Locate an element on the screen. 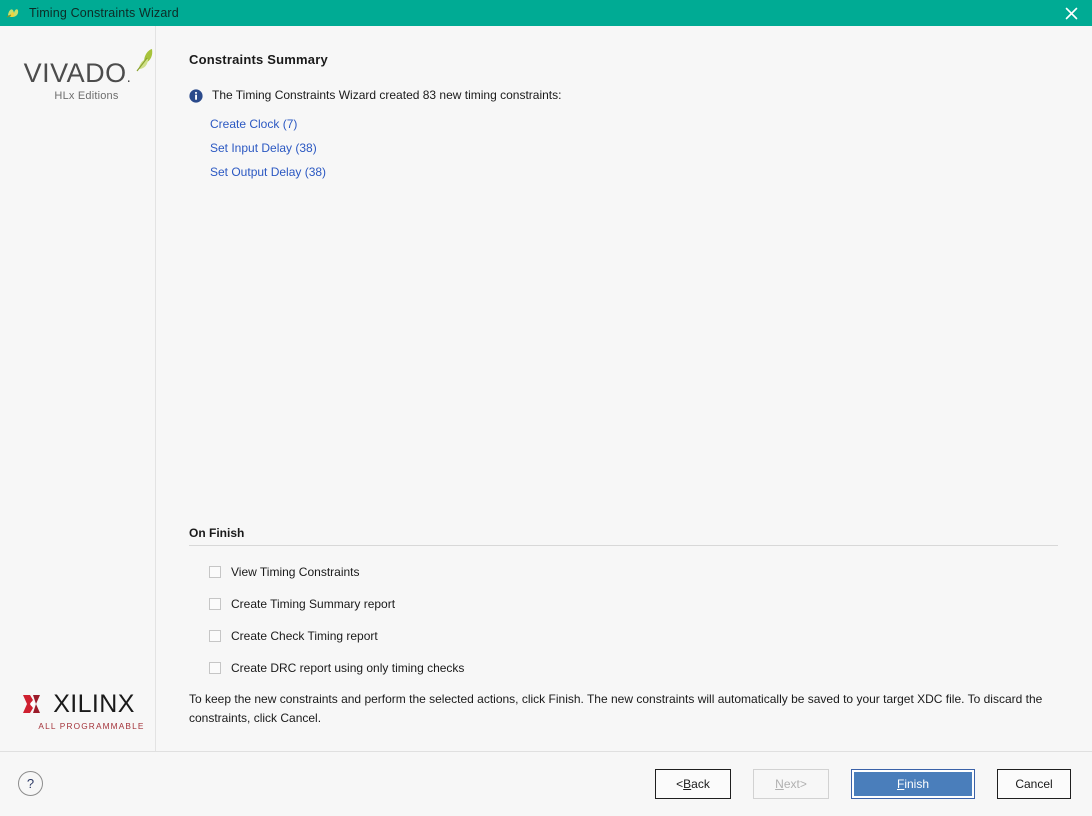 This screenshot has height=816, width=1092. vivado-wordmark-group: VIVADO. is located at coordinates (88, 68).